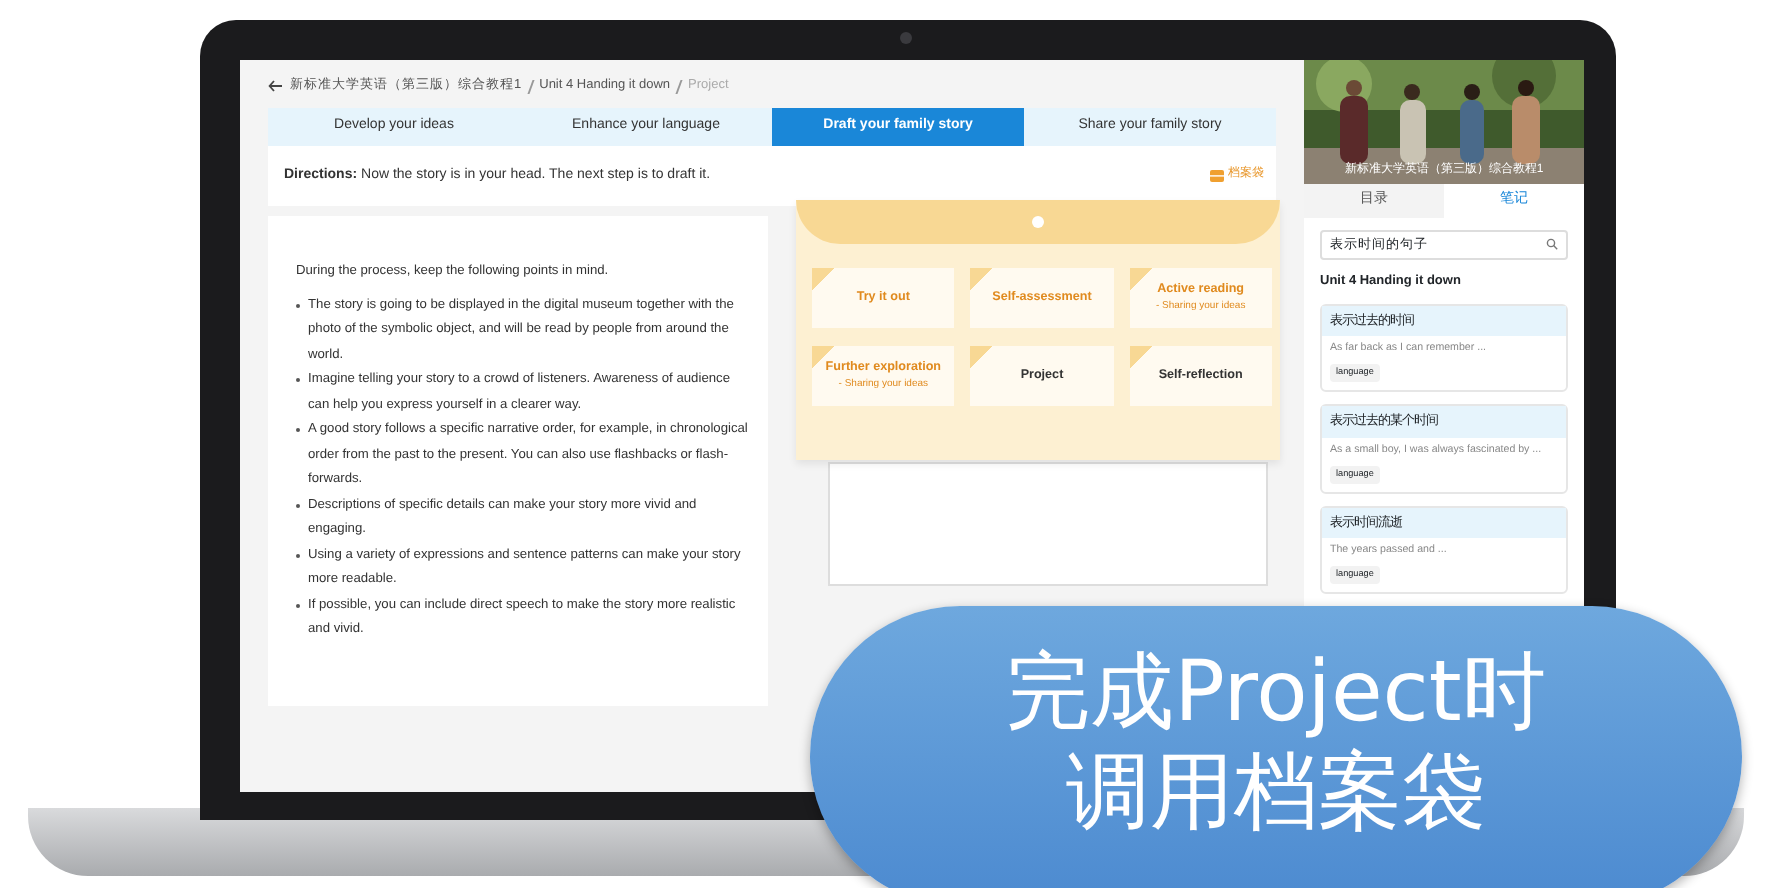 The height and width of the screenshot is (888, 1772). What do you see at coordinates (1552, 244) in the screenshot?
I see `search-icon` at bounding box center [1552, 244].